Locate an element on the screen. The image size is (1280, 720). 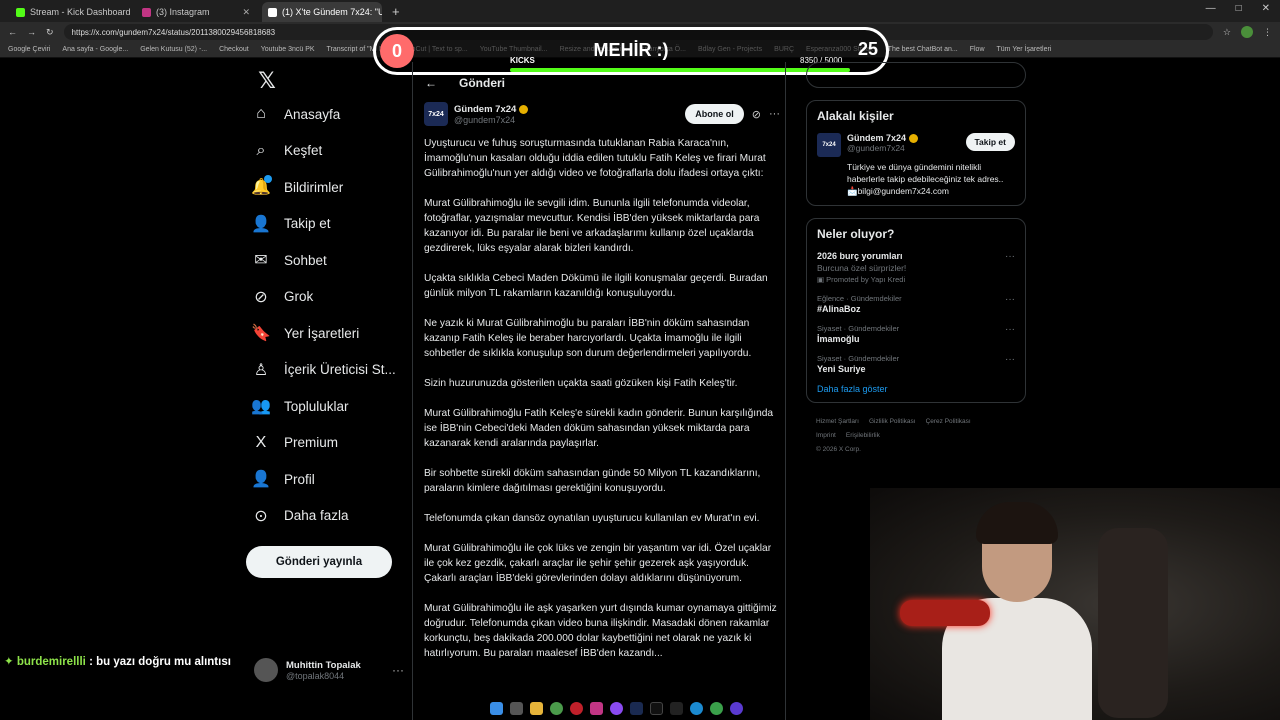
footer-link: Erişilebilirlik is located at coordinates (863, 435).